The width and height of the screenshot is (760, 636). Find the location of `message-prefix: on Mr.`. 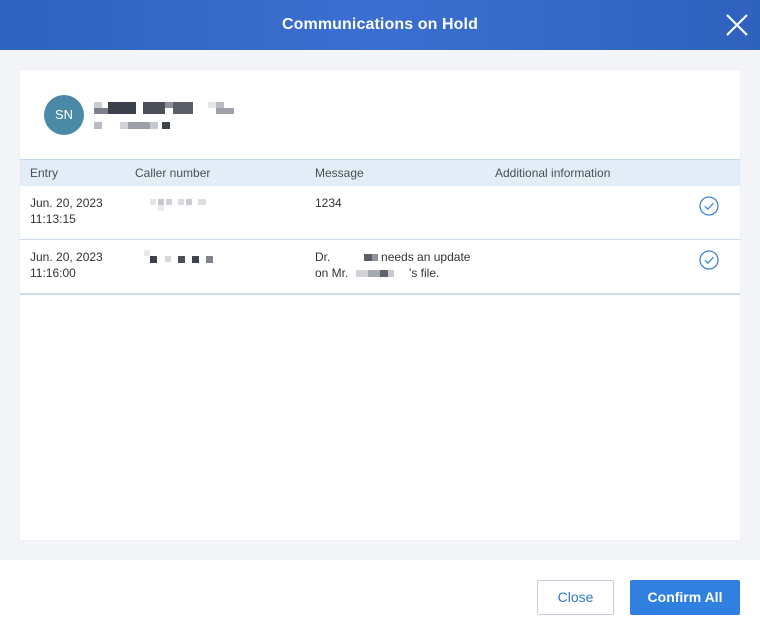

message-prefix: on Mr. is located at coordinates (332, 273).